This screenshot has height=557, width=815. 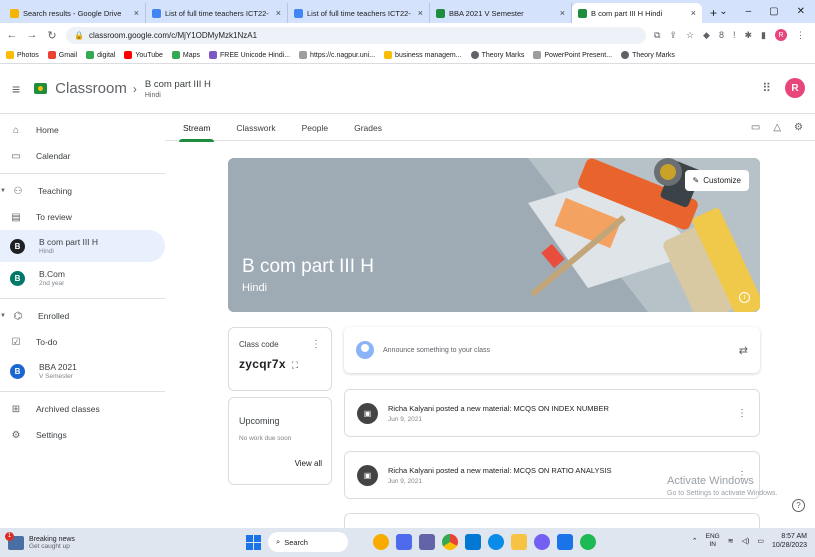 What do you see at coordinates (82, 409) in the screenshot?
I see `sidebar-item-archived: ⊞ Archived classes` at bounding box center [82, 409].